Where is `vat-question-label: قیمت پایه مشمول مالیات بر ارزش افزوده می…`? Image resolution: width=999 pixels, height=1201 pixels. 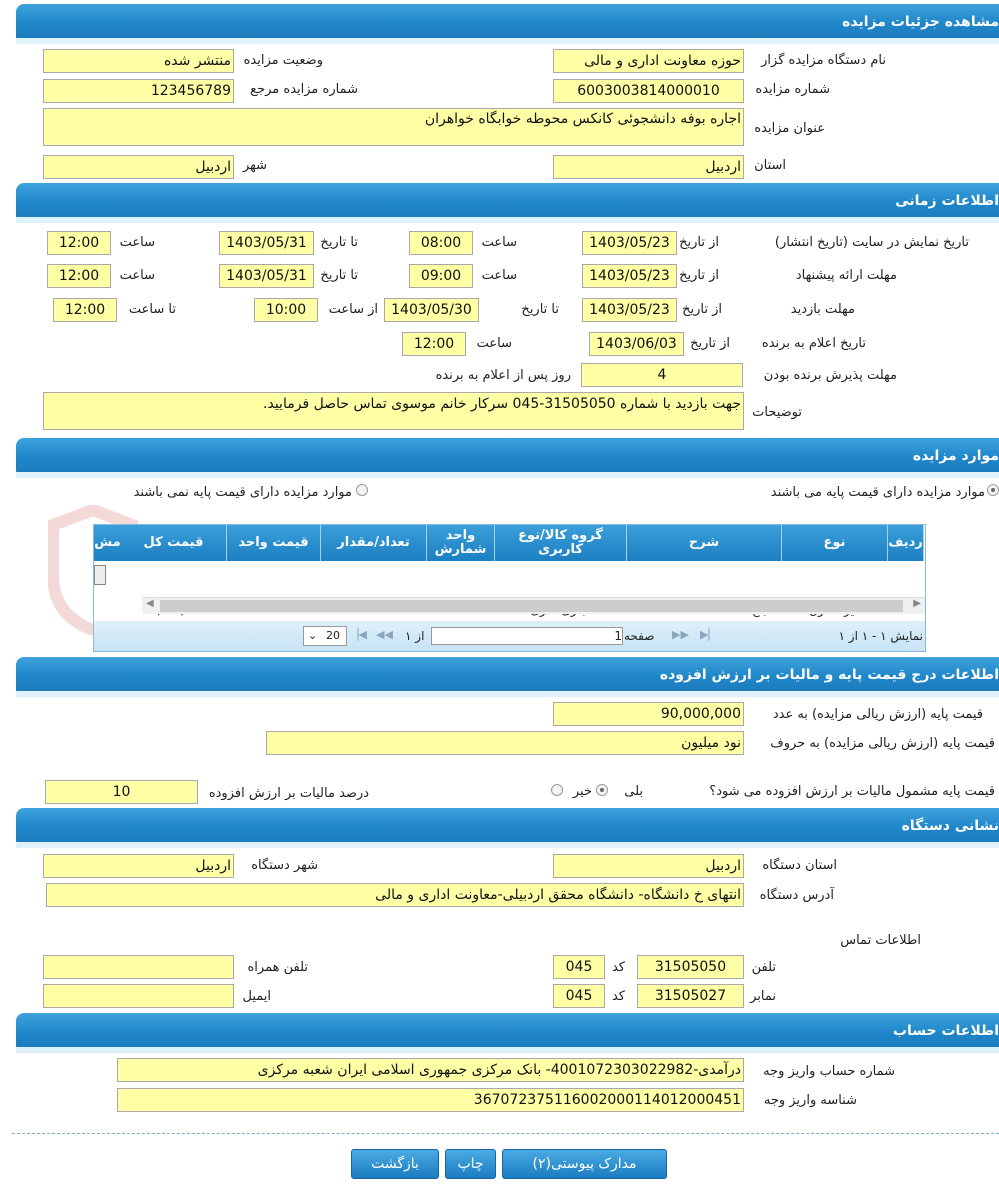
vat-question-label: قیمت پایه مشمول مالیات بر ارزش افزوده می… is located at coordinates (852, 791).